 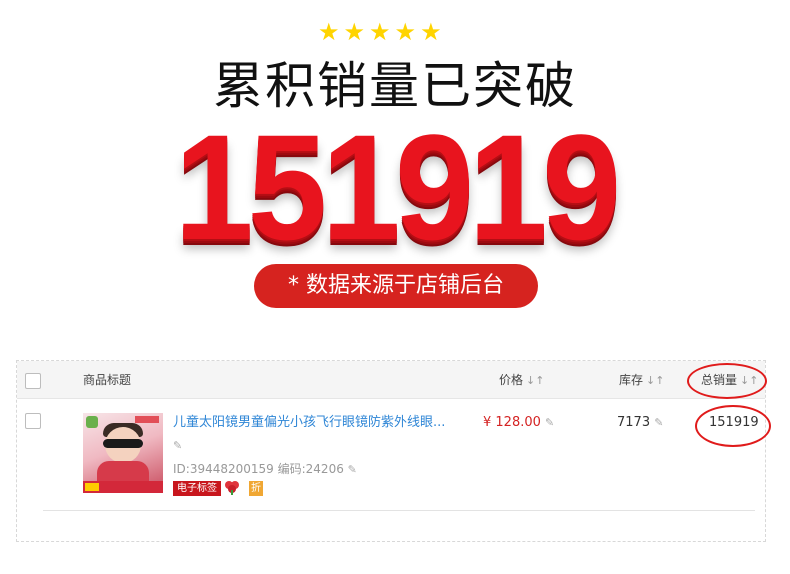 I want to click on column-stock-header: 库存 ↓↑, so click(x=641, y=380).